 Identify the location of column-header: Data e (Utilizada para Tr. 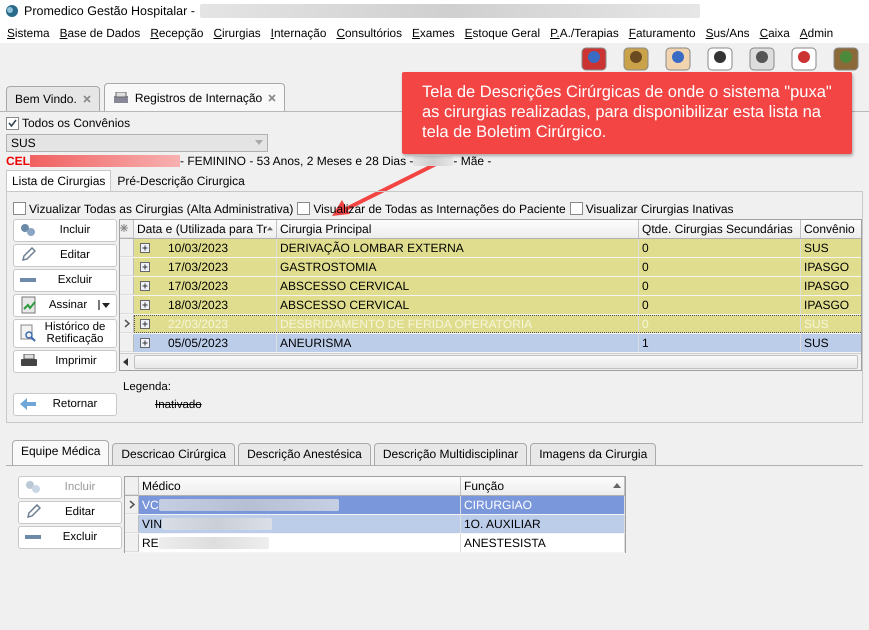
(205, 229).